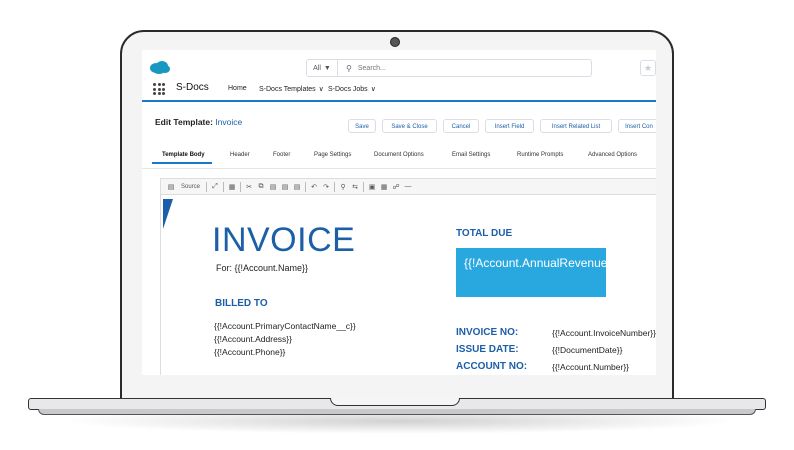  What do you see at coordinates (241, 303) in the screenshot?
I see `billed-to-label: BILLED TO` at bounding box center [241, 303].